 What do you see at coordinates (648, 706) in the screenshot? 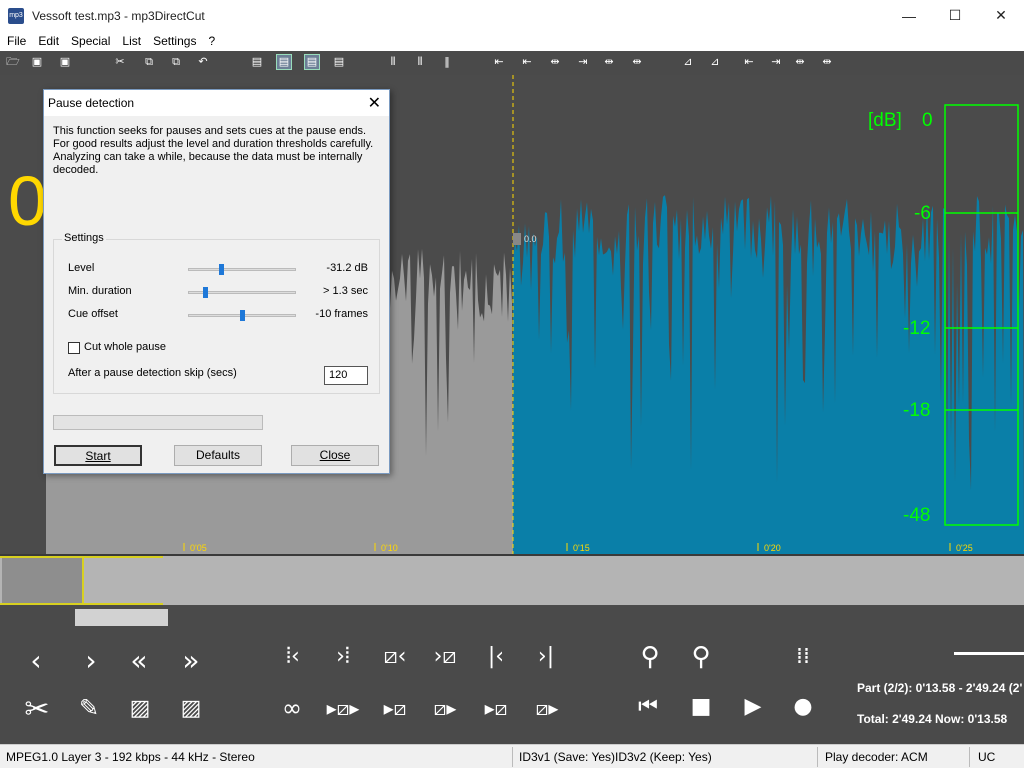
I see `skip-back-icon: ⏮` at bounding box center [648, 706].